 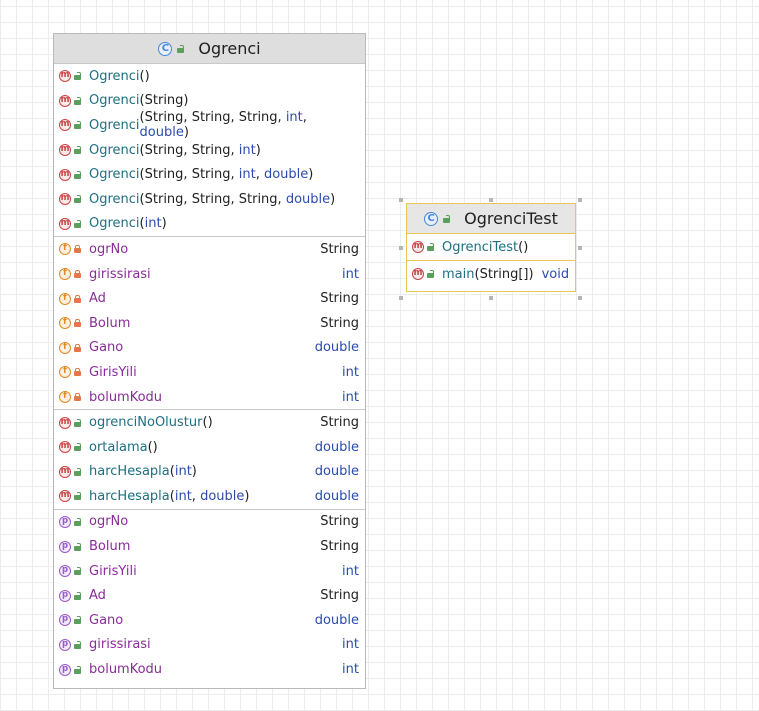 I want to click on constructor-row: m Ogrenci (String, String, String, double), so click(x=209, y=199).